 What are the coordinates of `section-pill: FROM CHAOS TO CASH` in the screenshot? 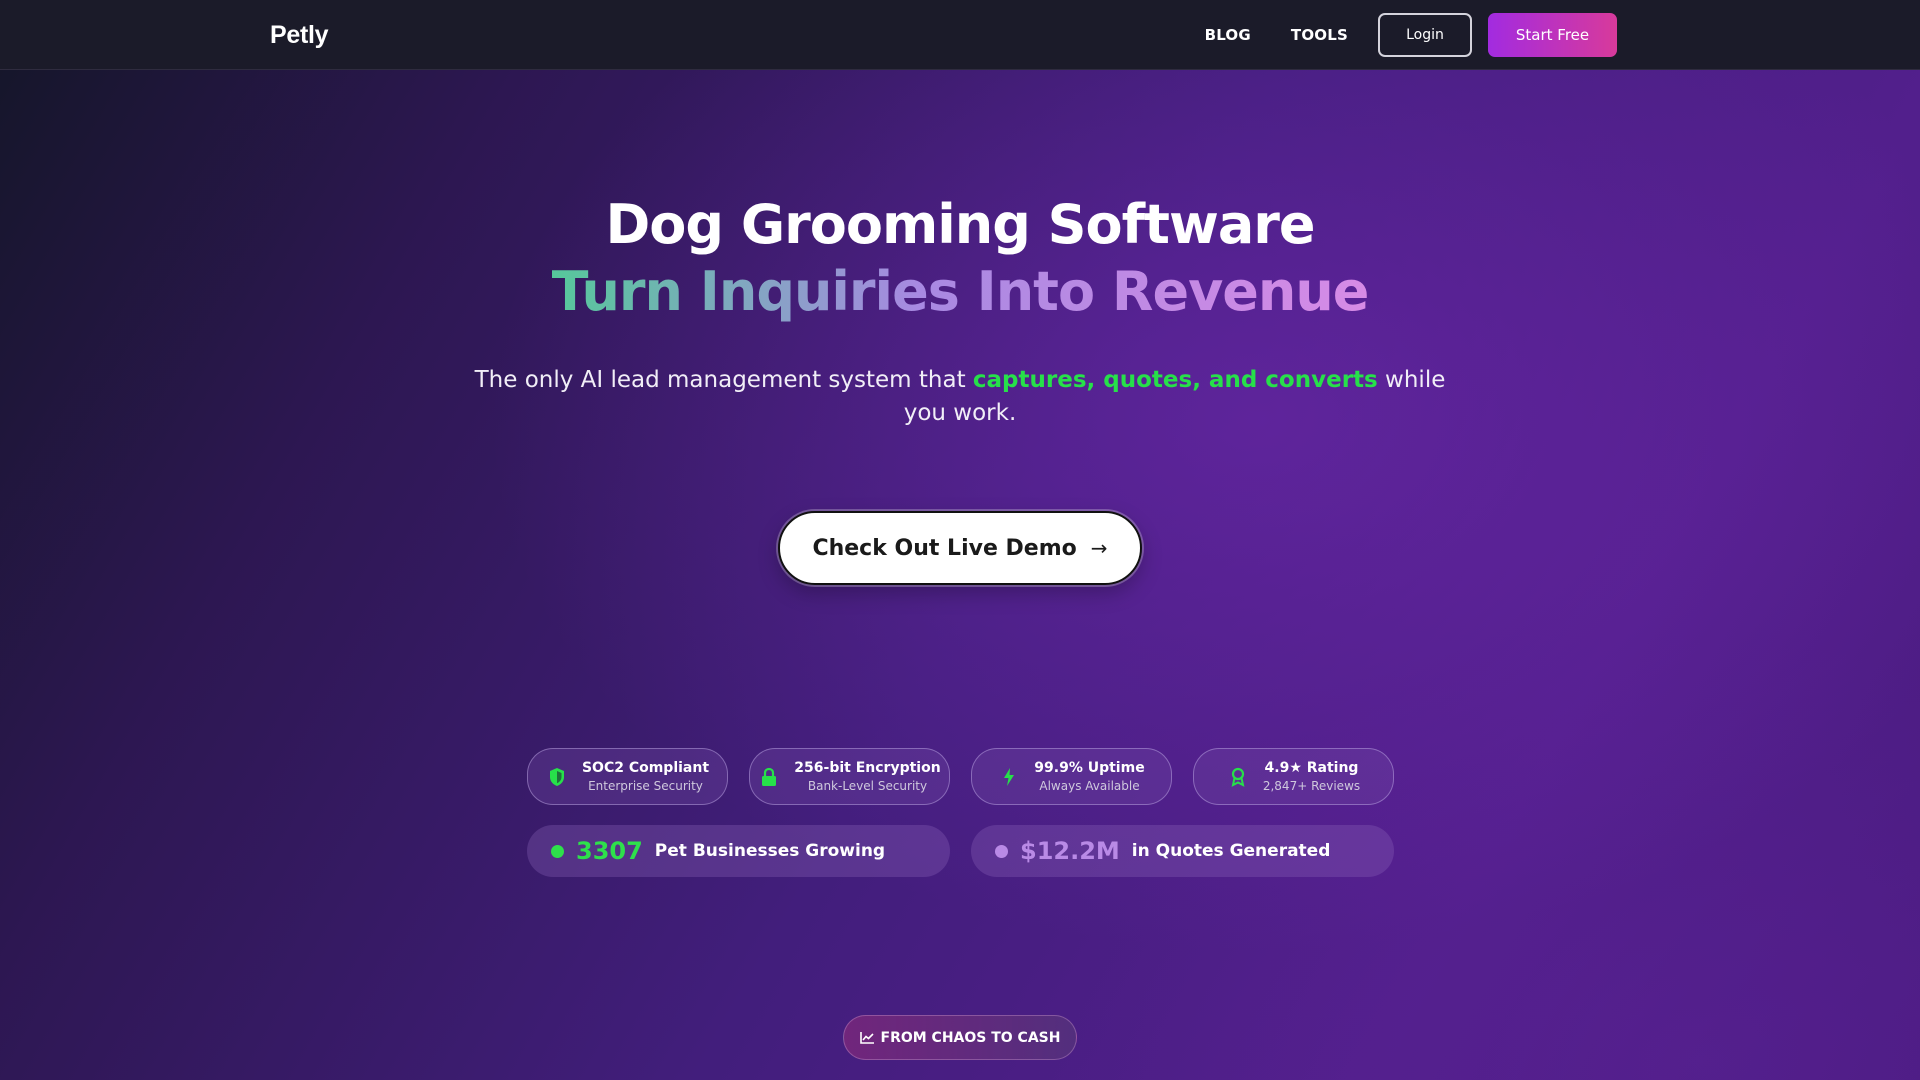 It's located at (960, 1037).